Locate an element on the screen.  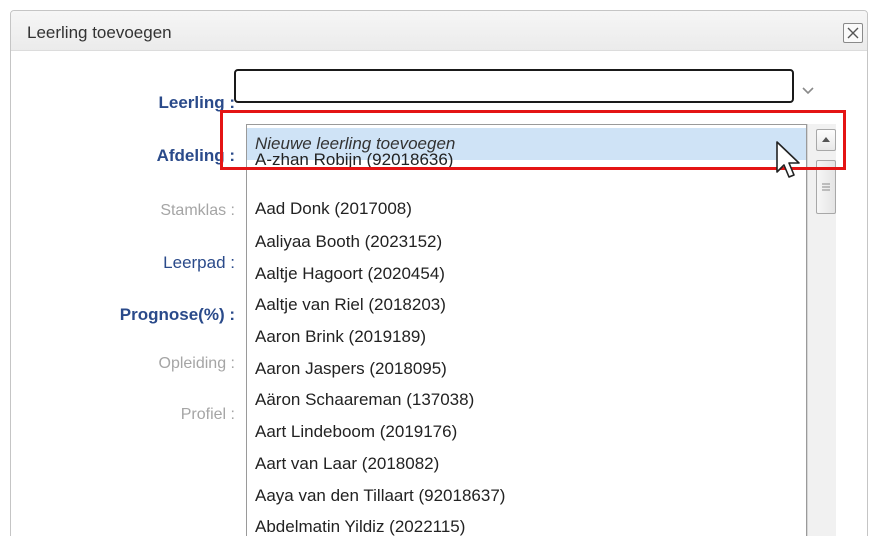
label-profiel: Profiel : is located at coordinates (207, 414).